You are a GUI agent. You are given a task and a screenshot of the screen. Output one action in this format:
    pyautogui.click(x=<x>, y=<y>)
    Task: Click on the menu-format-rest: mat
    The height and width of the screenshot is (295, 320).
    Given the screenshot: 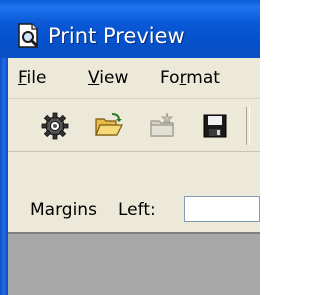 What is the action you would take?
    pyautogui.click(x=203, y=78)
    